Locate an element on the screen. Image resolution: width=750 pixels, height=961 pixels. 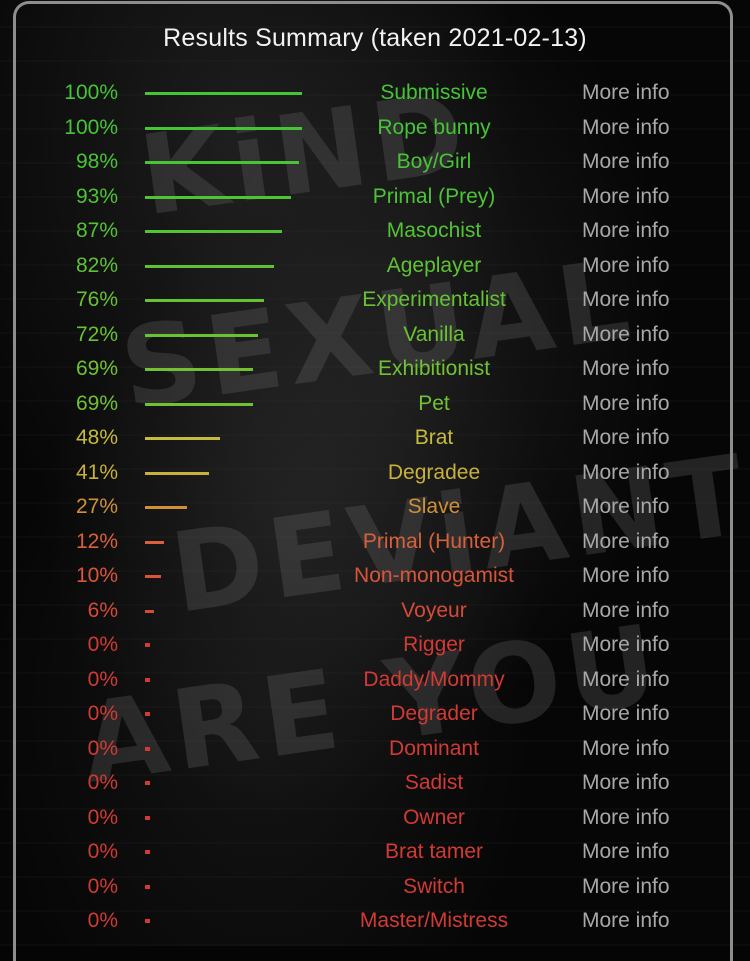
result-row: 12% Primal (Hunter) More info is located at coordinates (375, 543).